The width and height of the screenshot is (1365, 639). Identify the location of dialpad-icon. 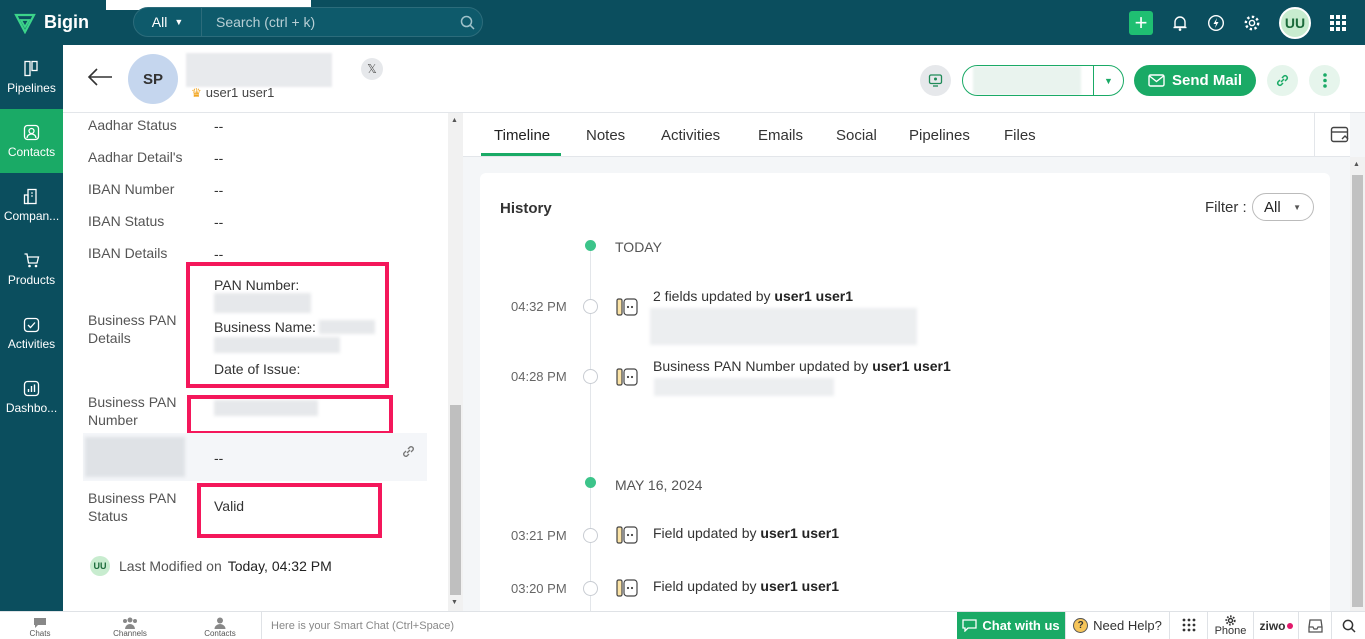
(1188, 624).